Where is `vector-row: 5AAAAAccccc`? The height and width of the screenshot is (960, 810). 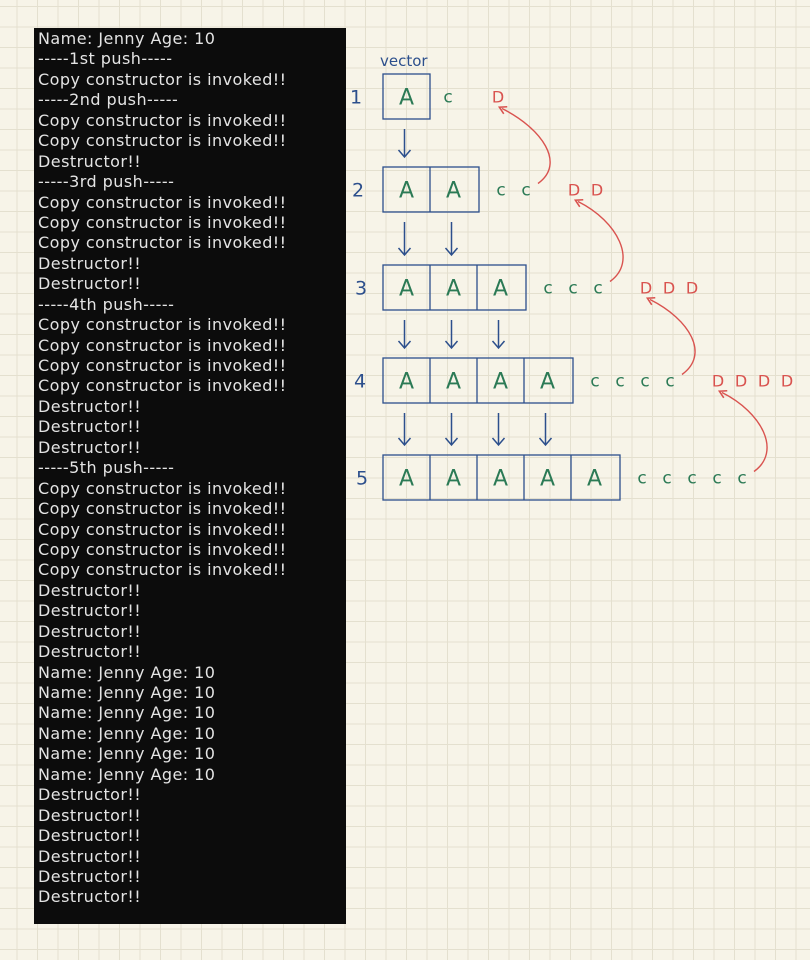
vector-row: 5AAAAAccccc is located at coordinates (551, 477).